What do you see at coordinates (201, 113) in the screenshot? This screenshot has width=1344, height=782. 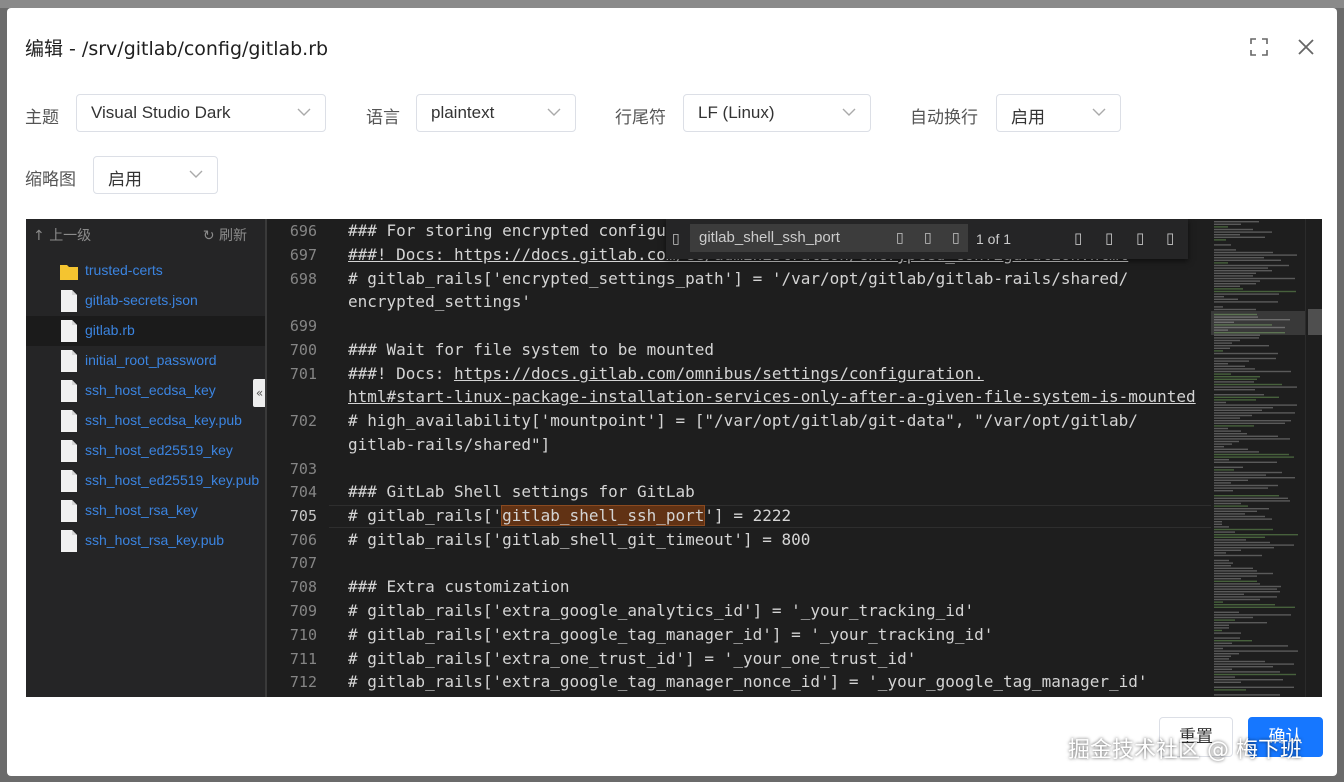 I see `theme-select: Visual Studio Dark` at bounding box center [201, 113].